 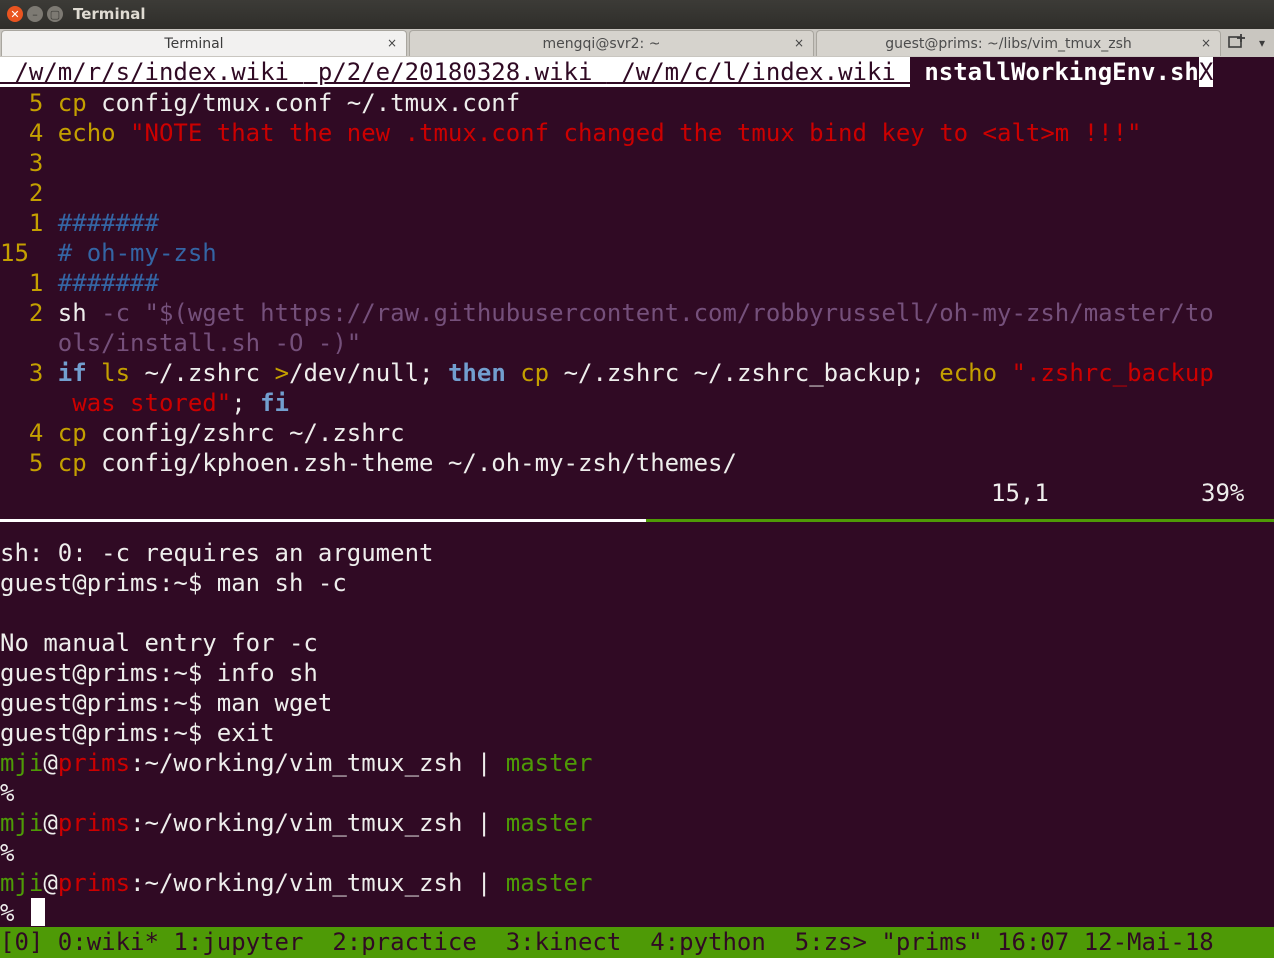 What do you see at coordinates (323, 520) in the screenshot?
I see `tmux-pane-divider` at bounding box center [323, 520].